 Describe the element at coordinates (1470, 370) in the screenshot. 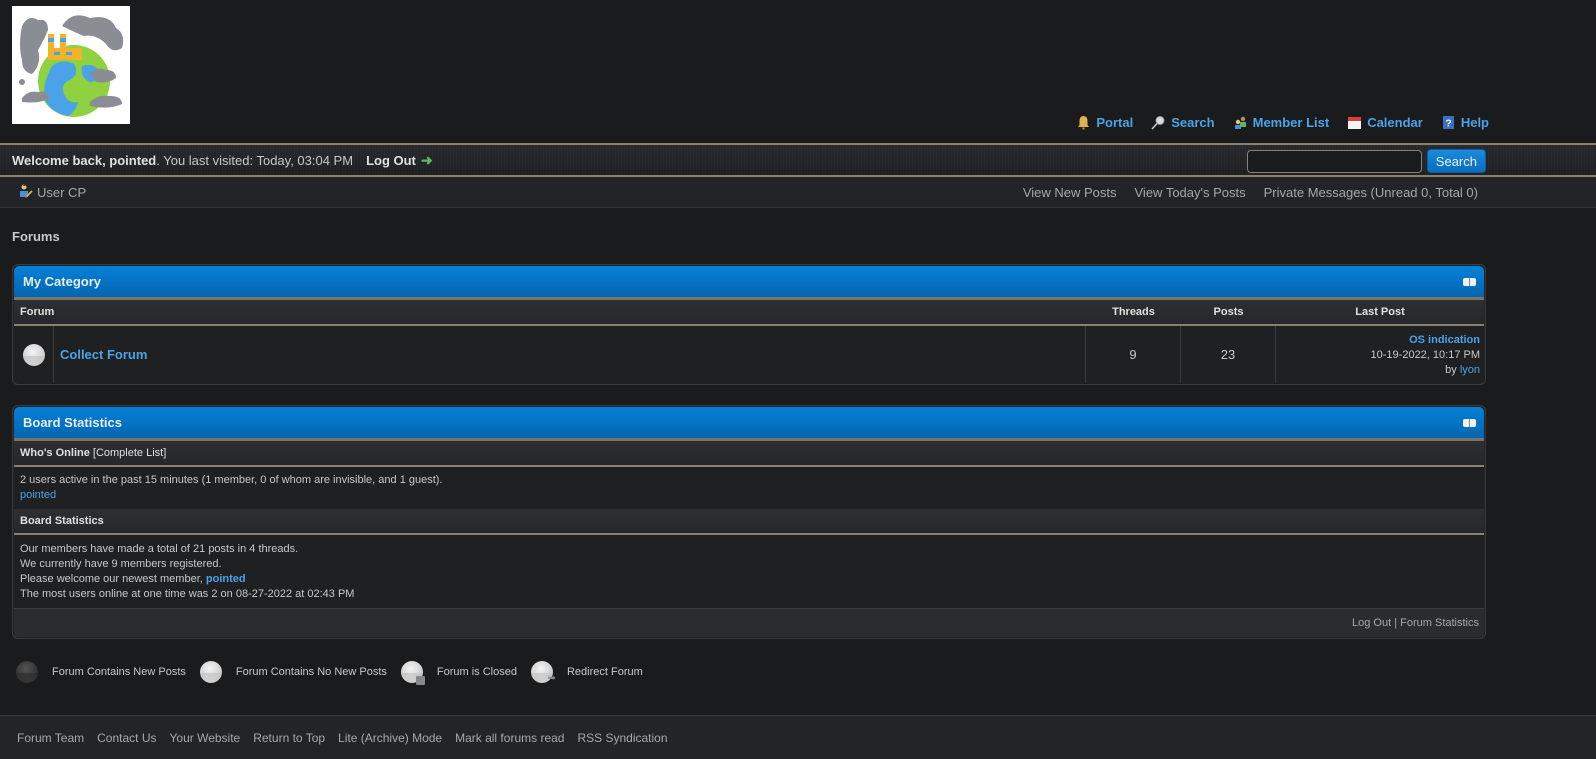

I see `last-post-author-link: lyon` at that location.